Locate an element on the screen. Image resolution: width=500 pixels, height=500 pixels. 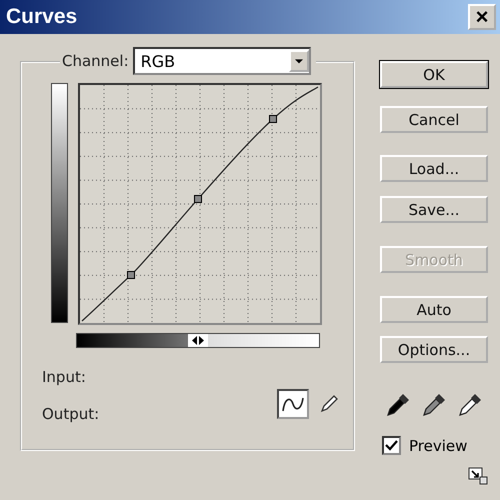
preview-checkbox is located at coordinates (391, 445).